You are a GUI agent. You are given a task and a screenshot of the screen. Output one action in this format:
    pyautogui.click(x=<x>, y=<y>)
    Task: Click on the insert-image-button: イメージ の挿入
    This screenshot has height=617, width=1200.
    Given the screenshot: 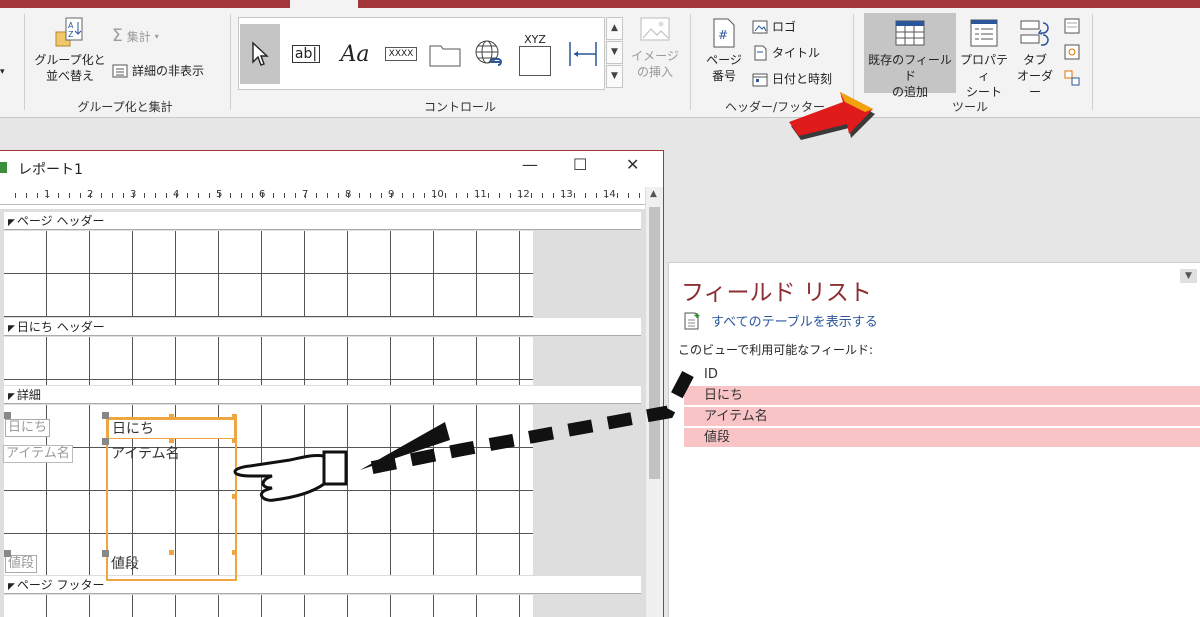 What is the action you would take?
    pyautogui.click(x=655, y=48)
    